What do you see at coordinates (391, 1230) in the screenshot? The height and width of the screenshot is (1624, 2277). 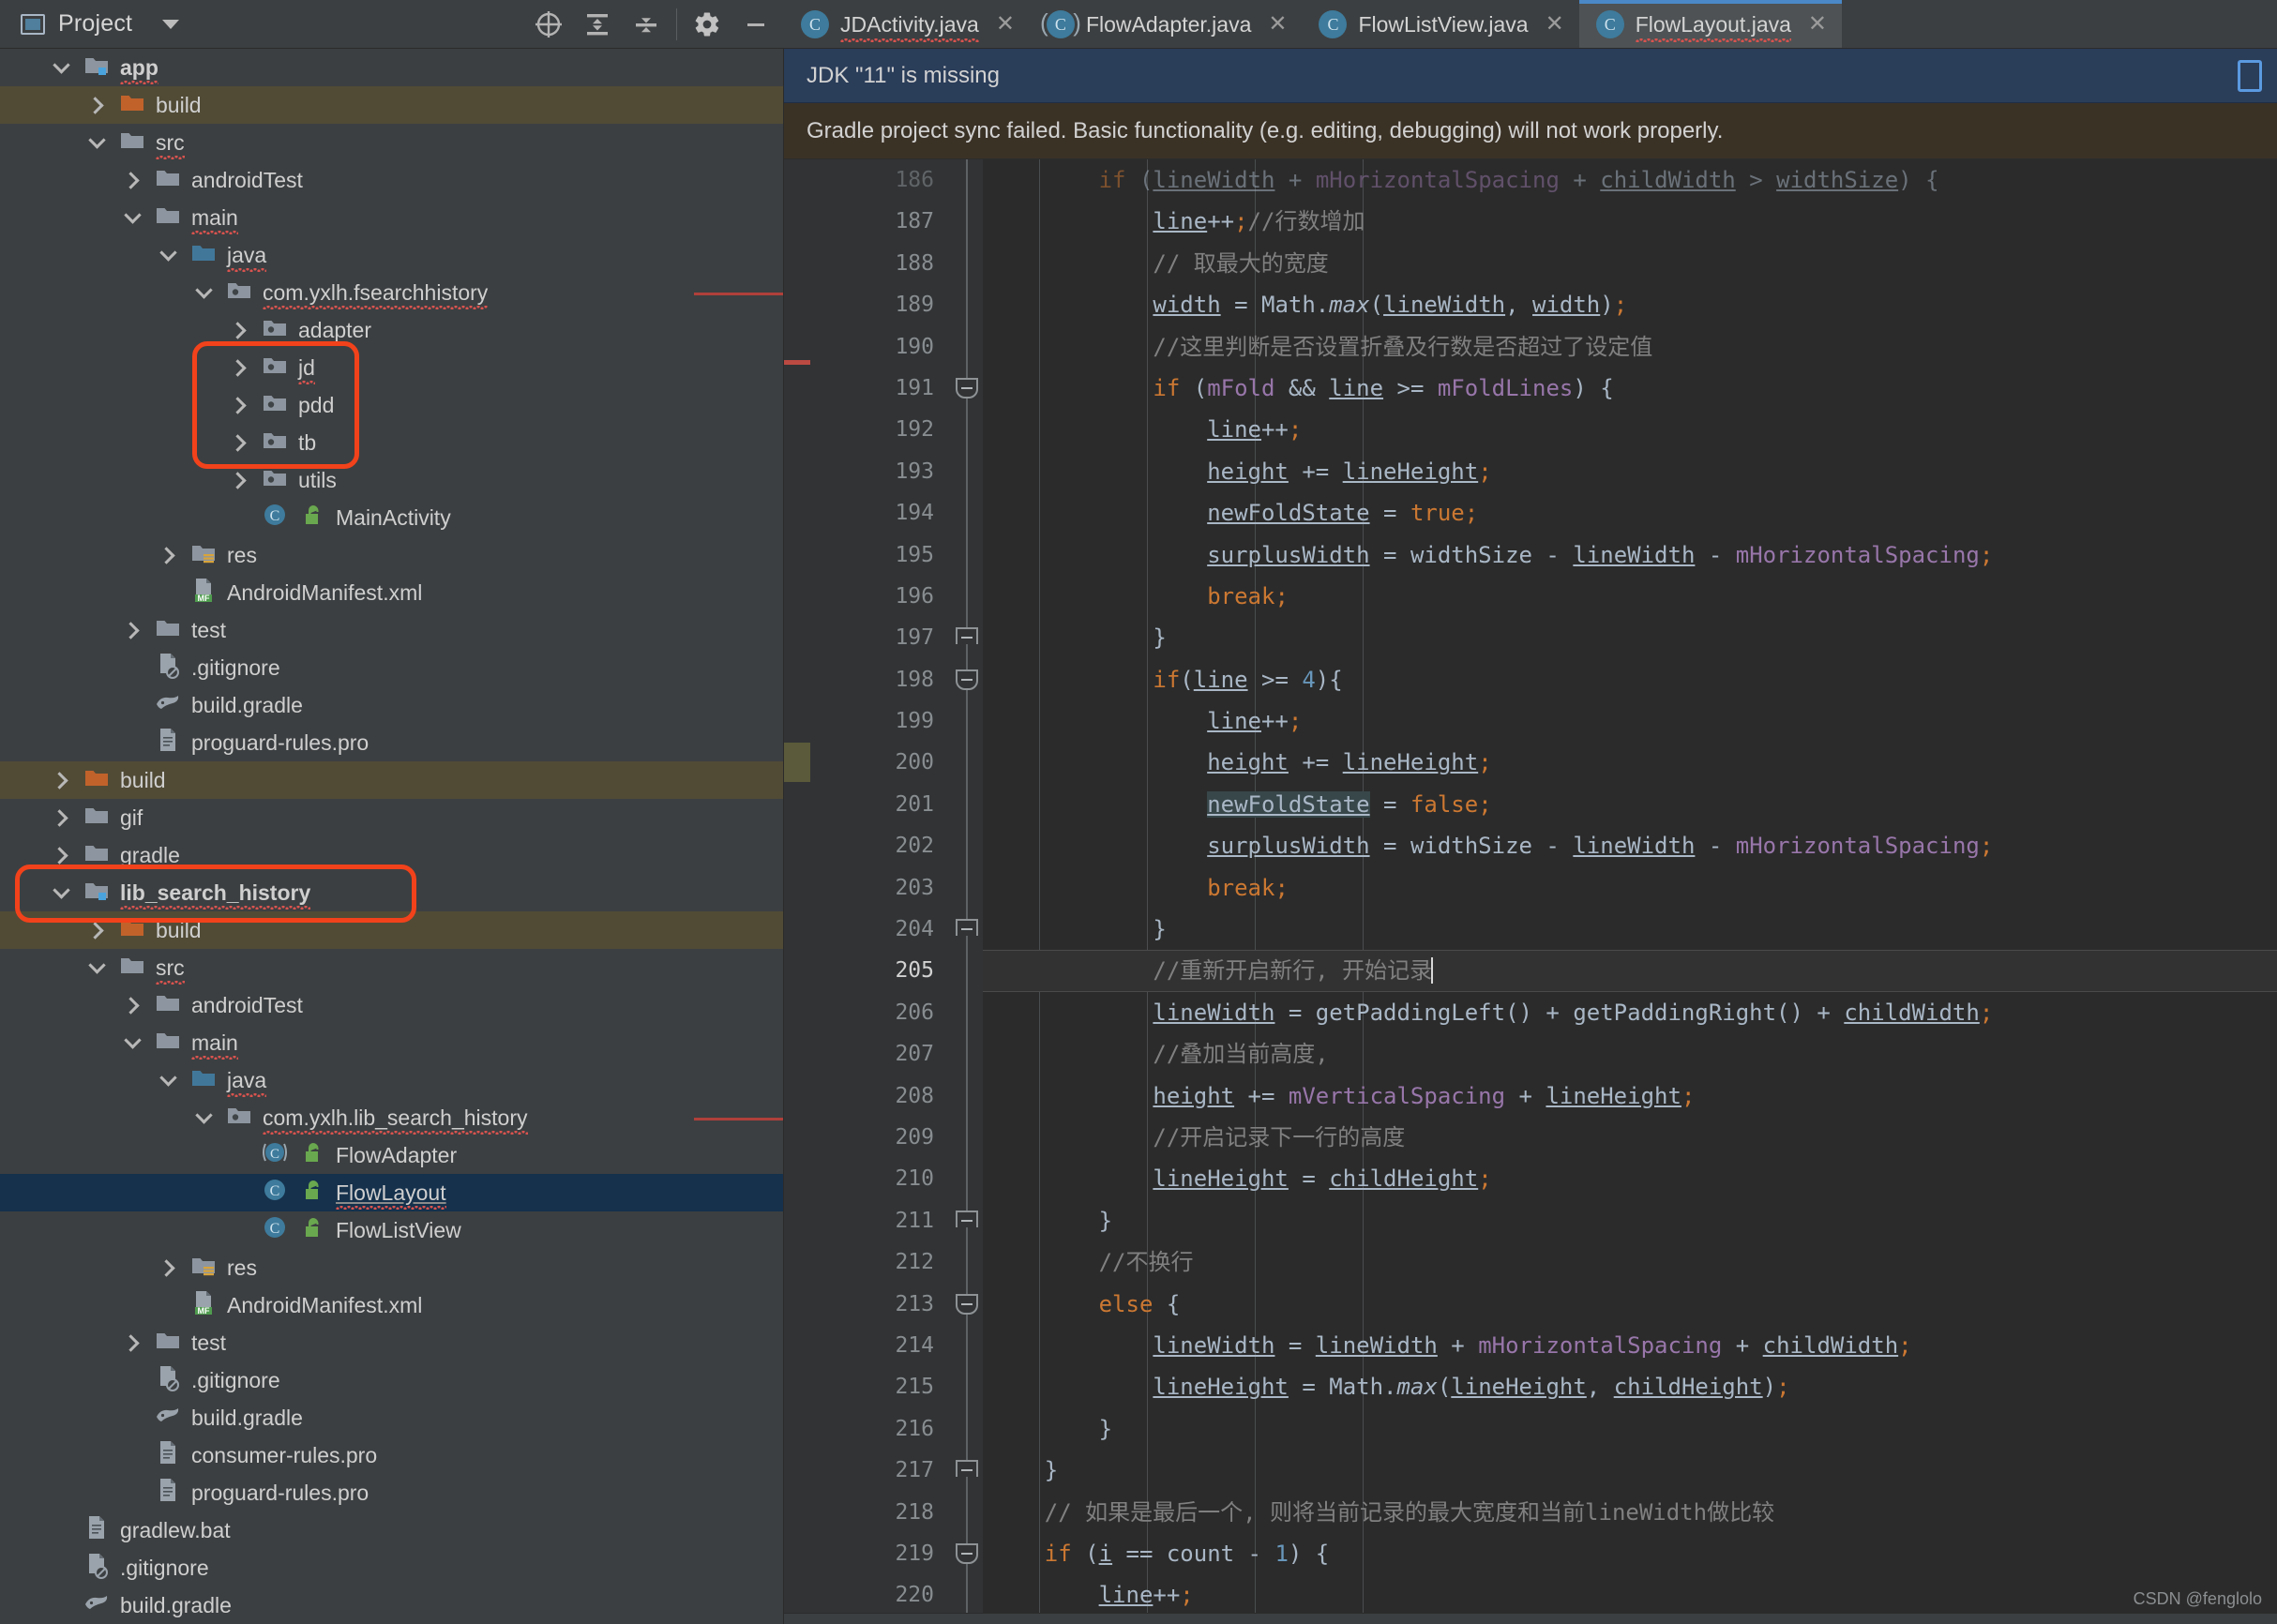 I see `tree-item-flowlistview: C FlowListView` at bounding box center [391, 1230].